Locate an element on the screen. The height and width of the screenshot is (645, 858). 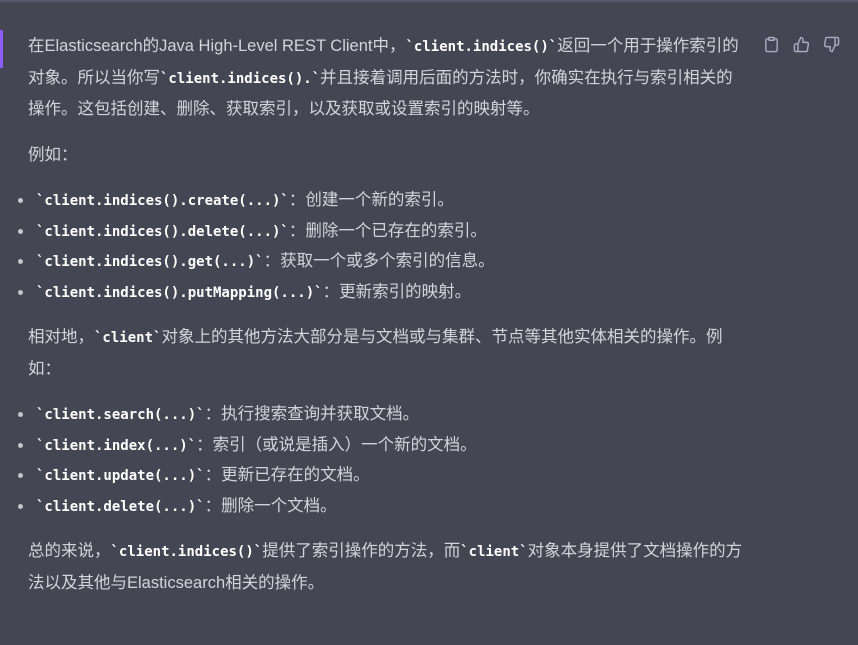
list-item: `client.update(...)`：更新已存在的文档。 is located at coordinates (371, 475).